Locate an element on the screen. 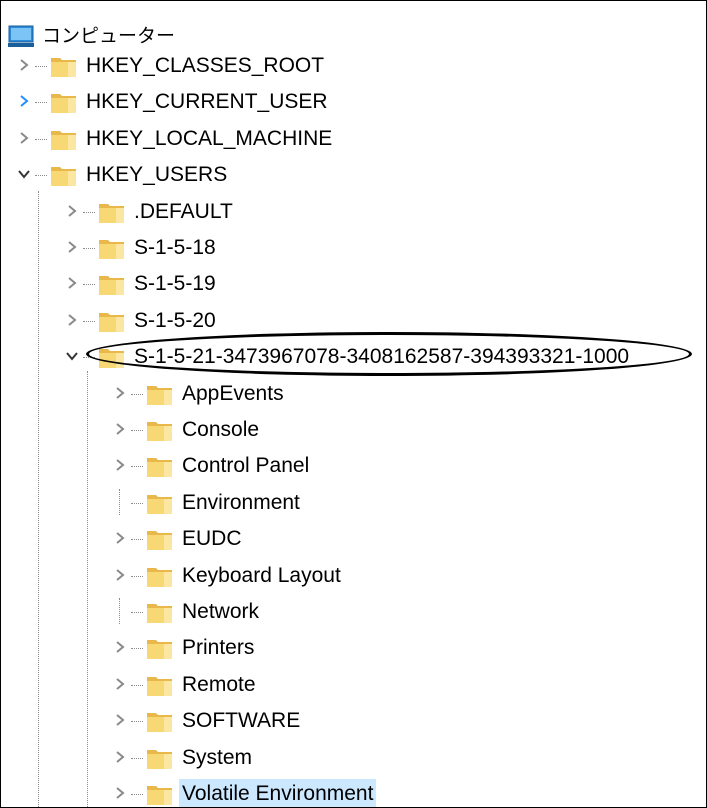 Image resolution: width=707 pixels, height=808 pixels. tree-hive-row: HKEY_LOCAL_MACHINE is located at coordinates (353, 139).